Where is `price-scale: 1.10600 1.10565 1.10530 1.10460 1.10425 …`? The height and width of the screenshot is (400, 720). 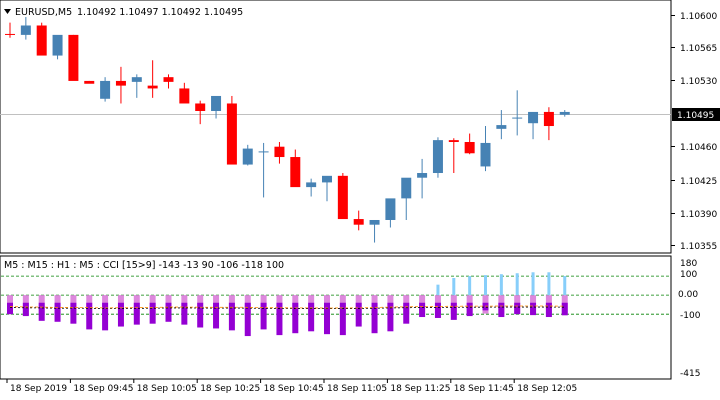 price-scale: 1.10600 1.10565 1.10530 1.10460 1.10425 … is located at coordinates (694, 132).